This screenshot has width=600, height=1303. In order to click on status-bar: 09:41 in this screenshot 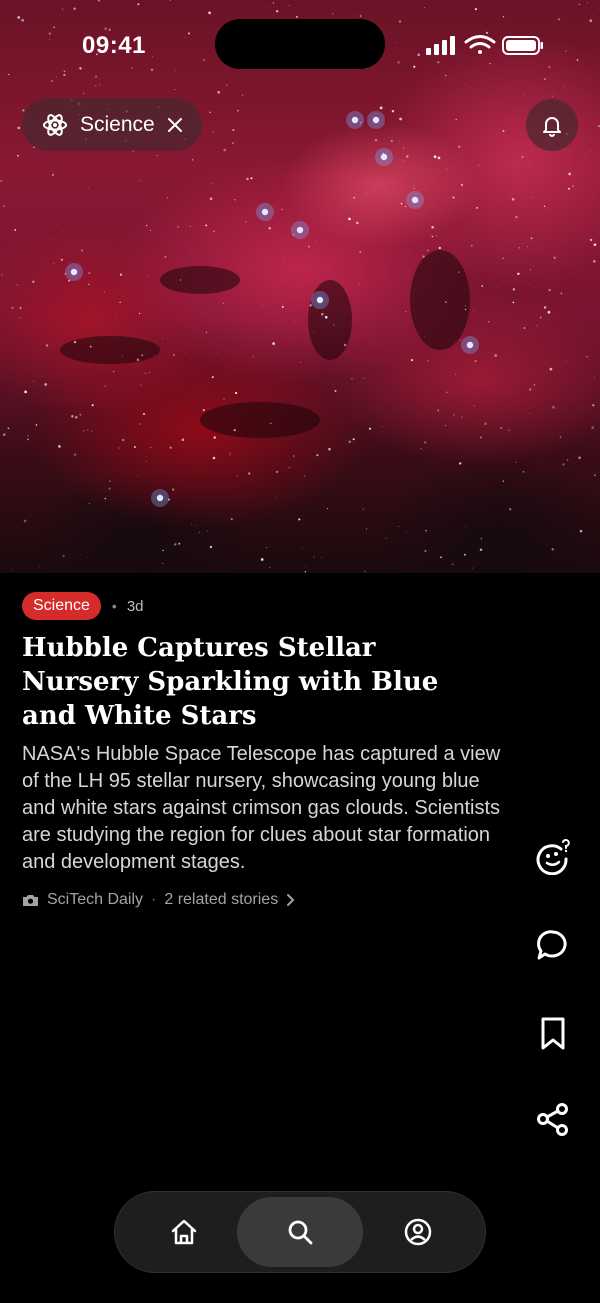, I will do `click(300, 45)`.